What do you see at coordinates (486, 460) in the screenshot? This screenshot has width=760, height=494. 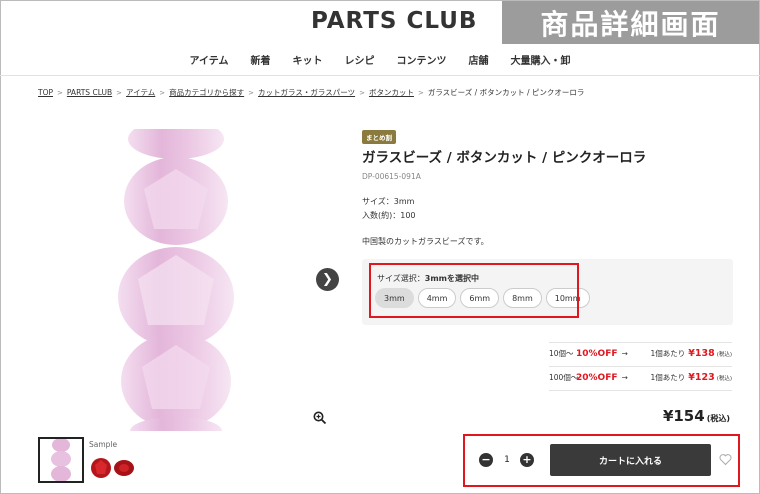 I see `minus-icon: −` at bounding box center [486, 460].